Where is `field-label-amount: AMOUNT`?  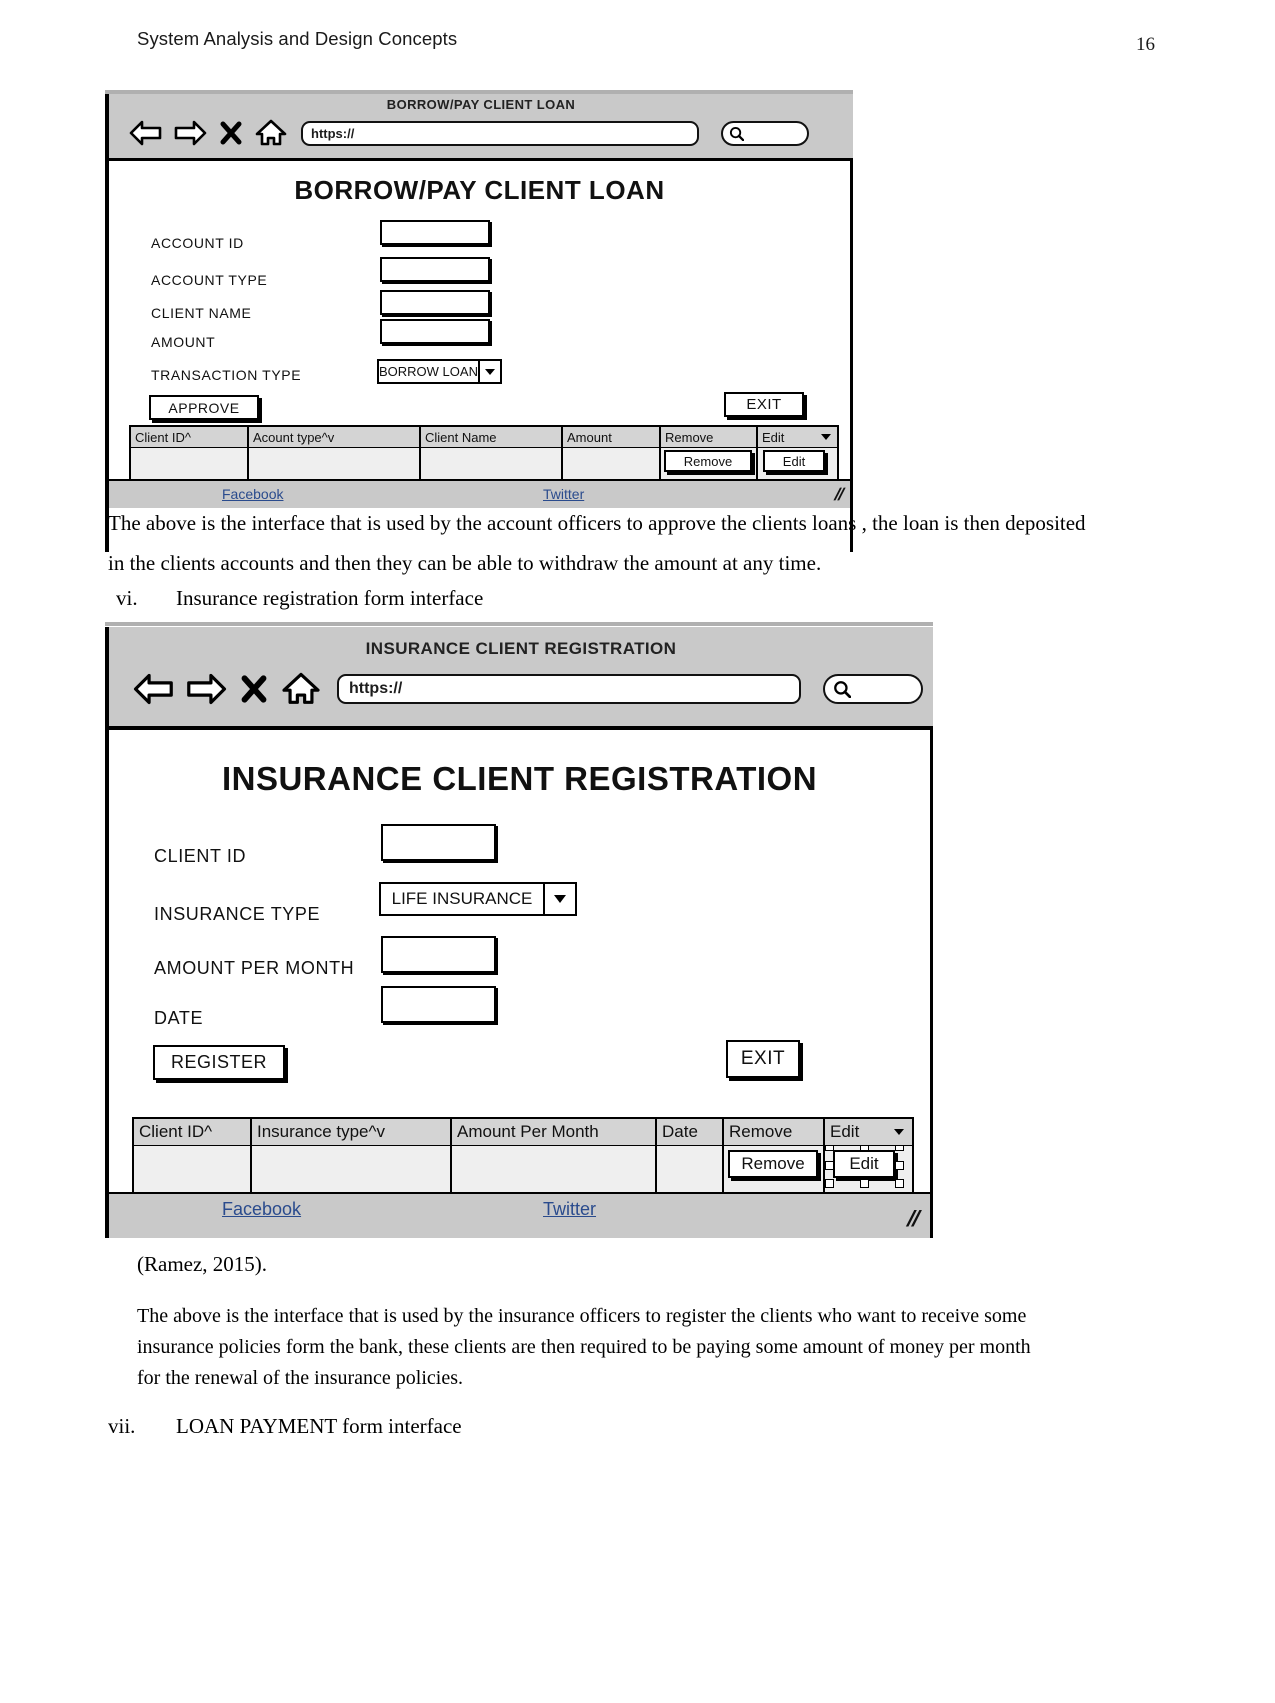
field-label-amount: AMOUNT is located at coordinates (183, 342).